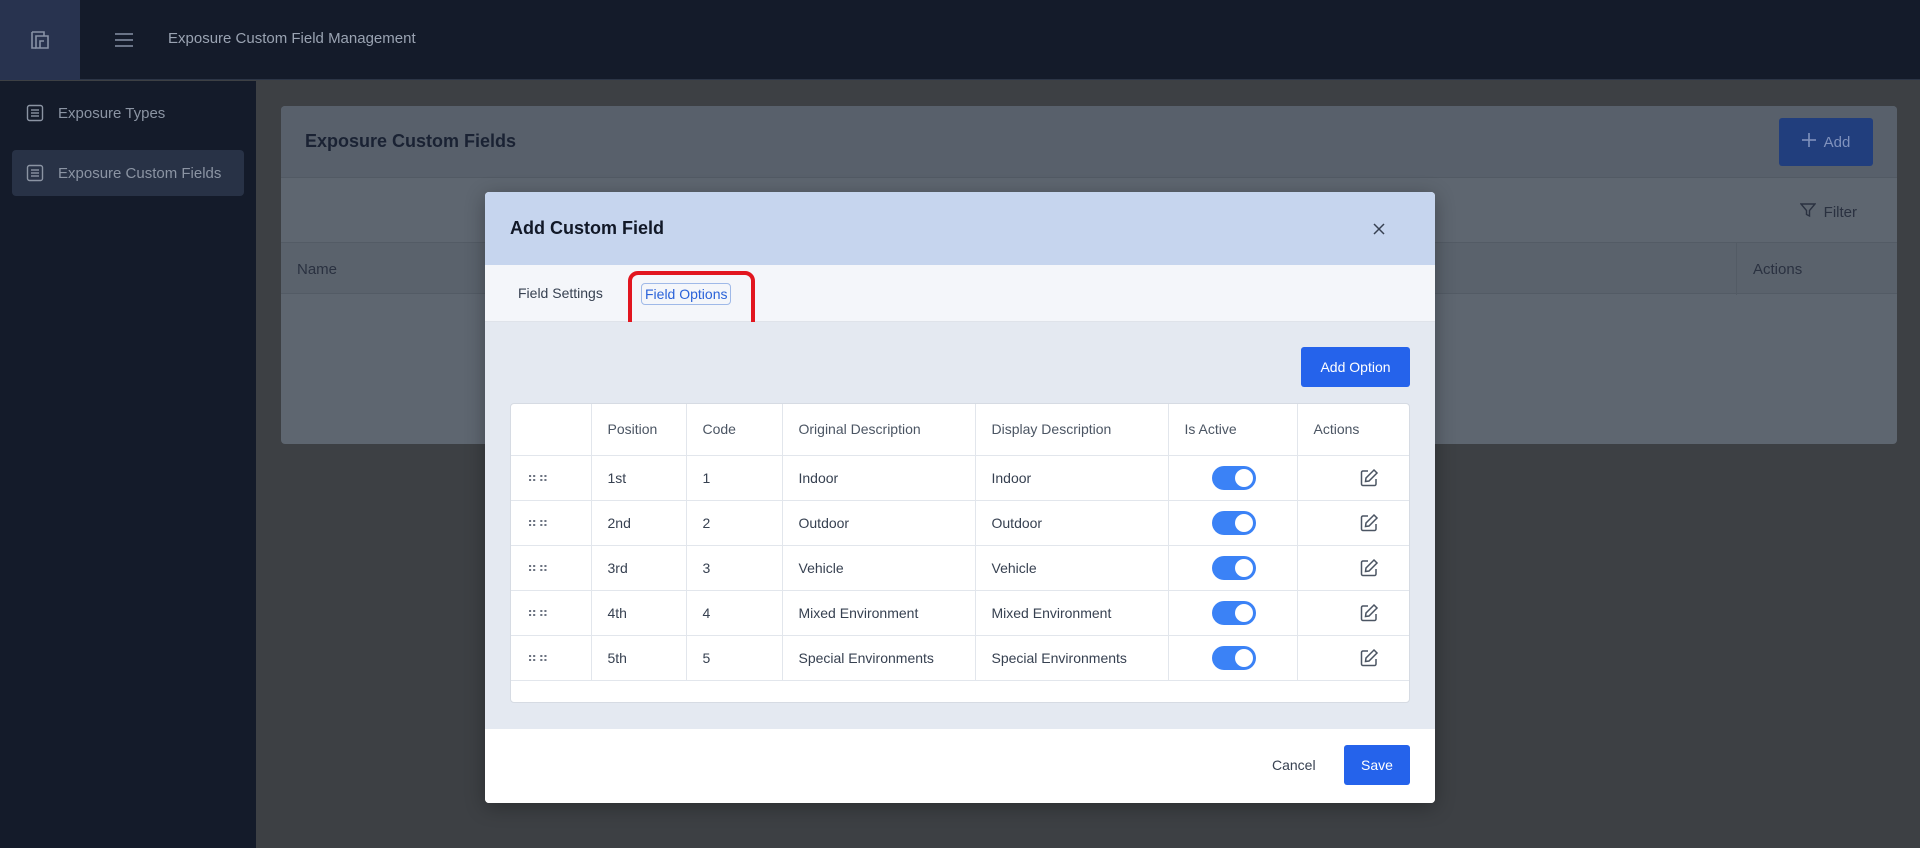  I want to click on table-row: ⠶⠶ 2nd 2 Outdoor Outdoor, so click(960, 523).